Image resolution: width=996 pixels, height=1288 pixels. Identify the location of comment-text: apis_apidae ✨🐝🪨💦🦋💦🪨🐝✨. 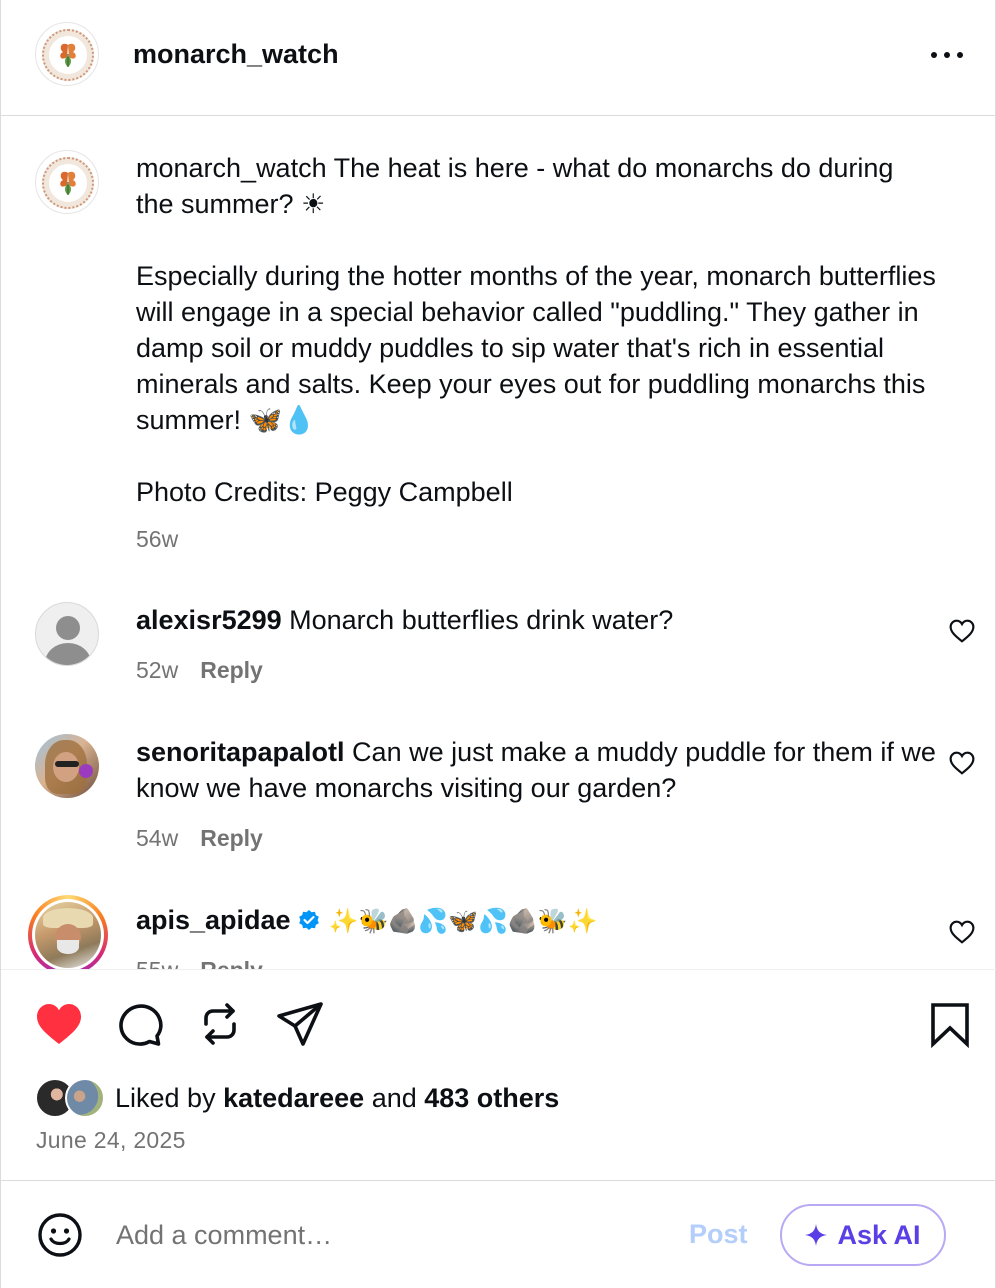
(536, 921).